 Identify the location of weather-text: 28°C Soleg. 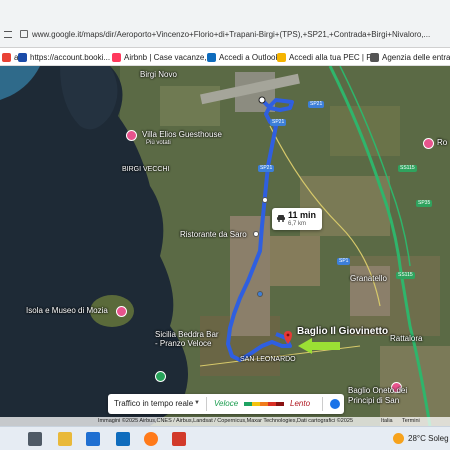
(428, 438).